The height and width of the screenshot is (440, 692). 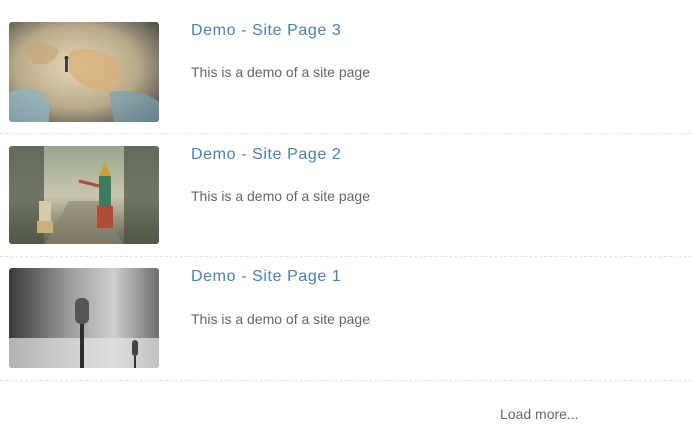 What do you see at coordinates (84, 72) in the screenshot?
I see `world-map-photo-icon` at bounding box center [84, 72].